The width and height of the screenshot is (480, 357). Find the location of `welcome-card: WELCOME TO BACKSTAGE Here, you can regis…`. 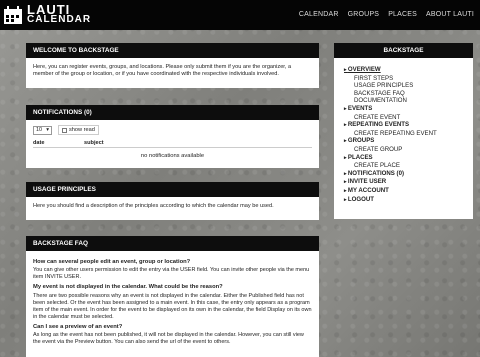

welcome-card: WELCOME TO BACKSTAGE Here, you can regis… is located at coordinates (172, 65).